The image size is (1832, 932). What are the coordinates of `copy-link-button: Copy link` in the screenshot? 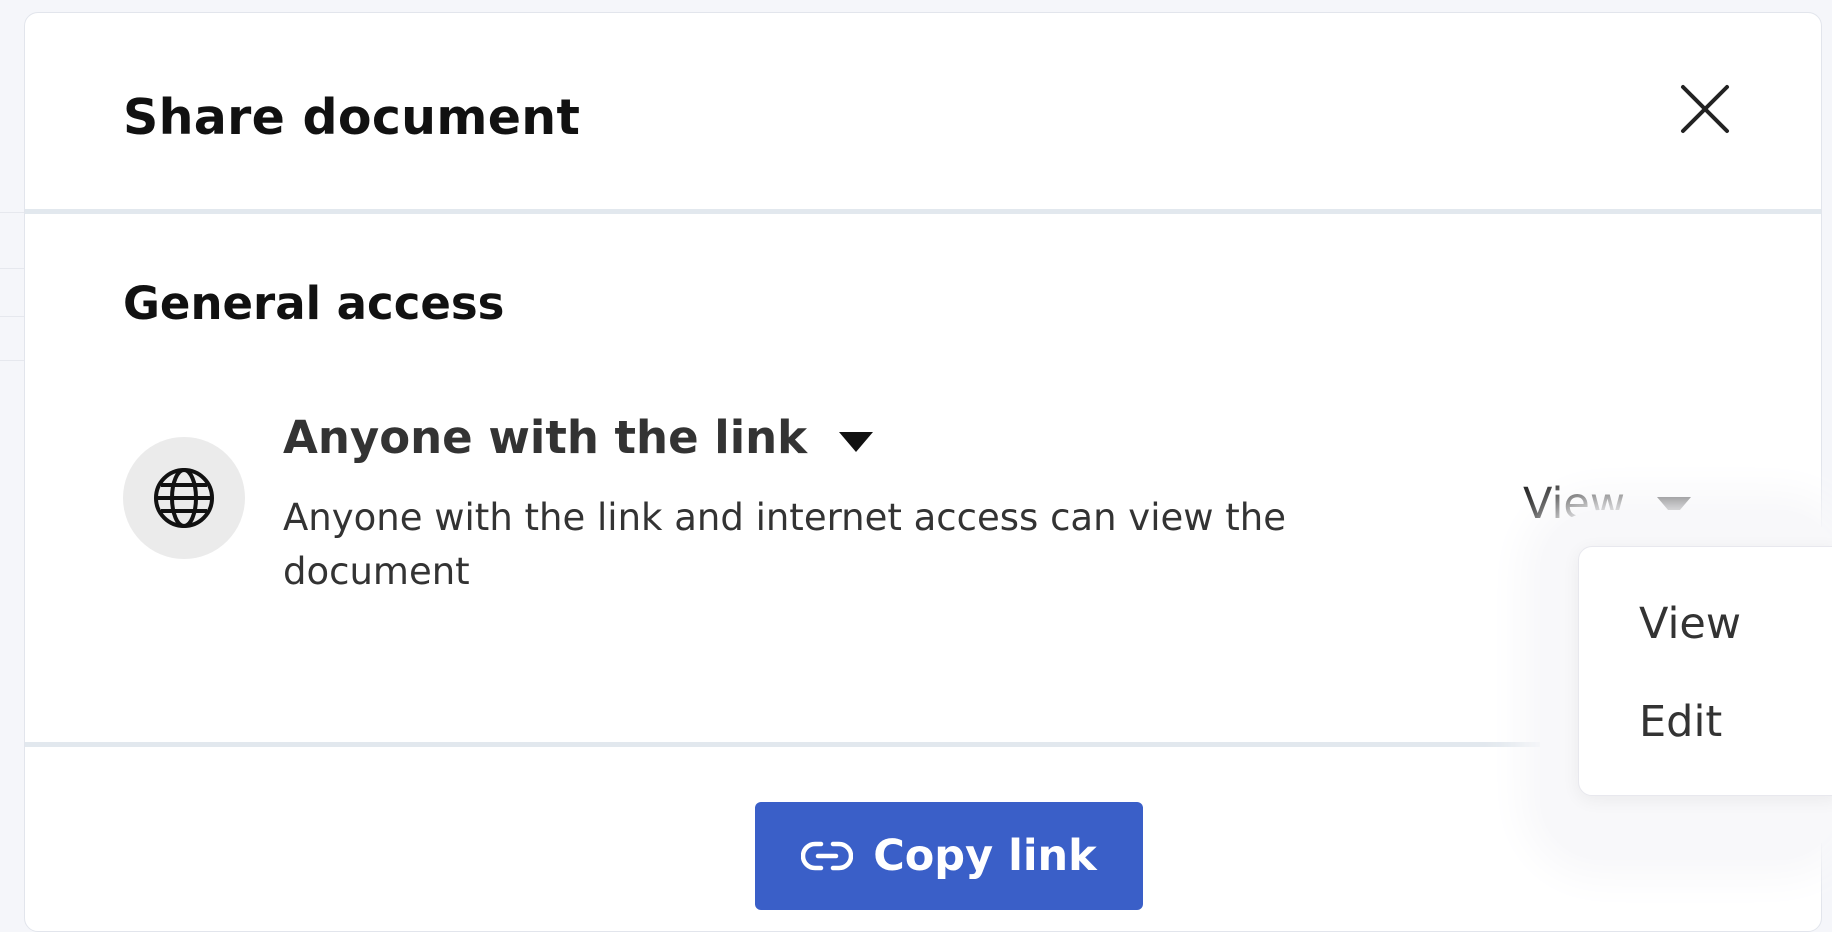 It's located at (949, 856).